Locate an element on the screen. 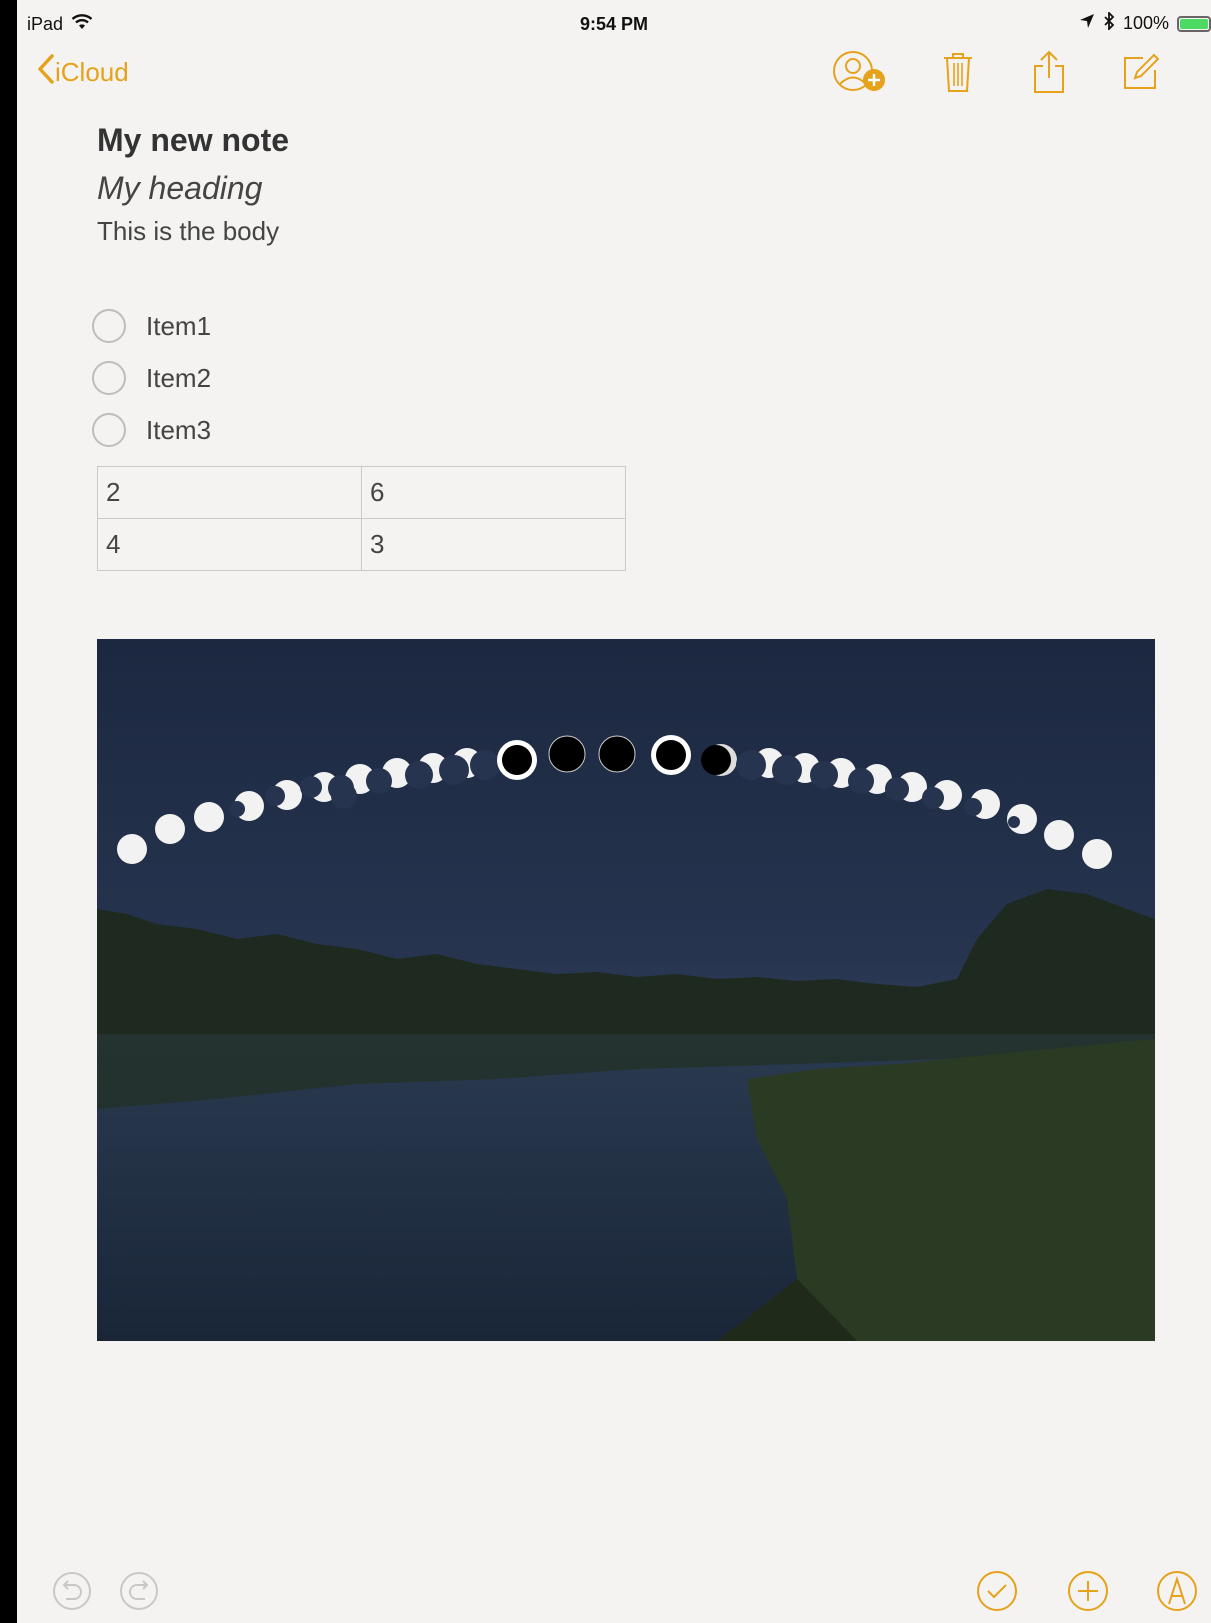 This screenshot has width=1211, height=1623. battery-percent: 100% is located at coordinates (1145, 23).